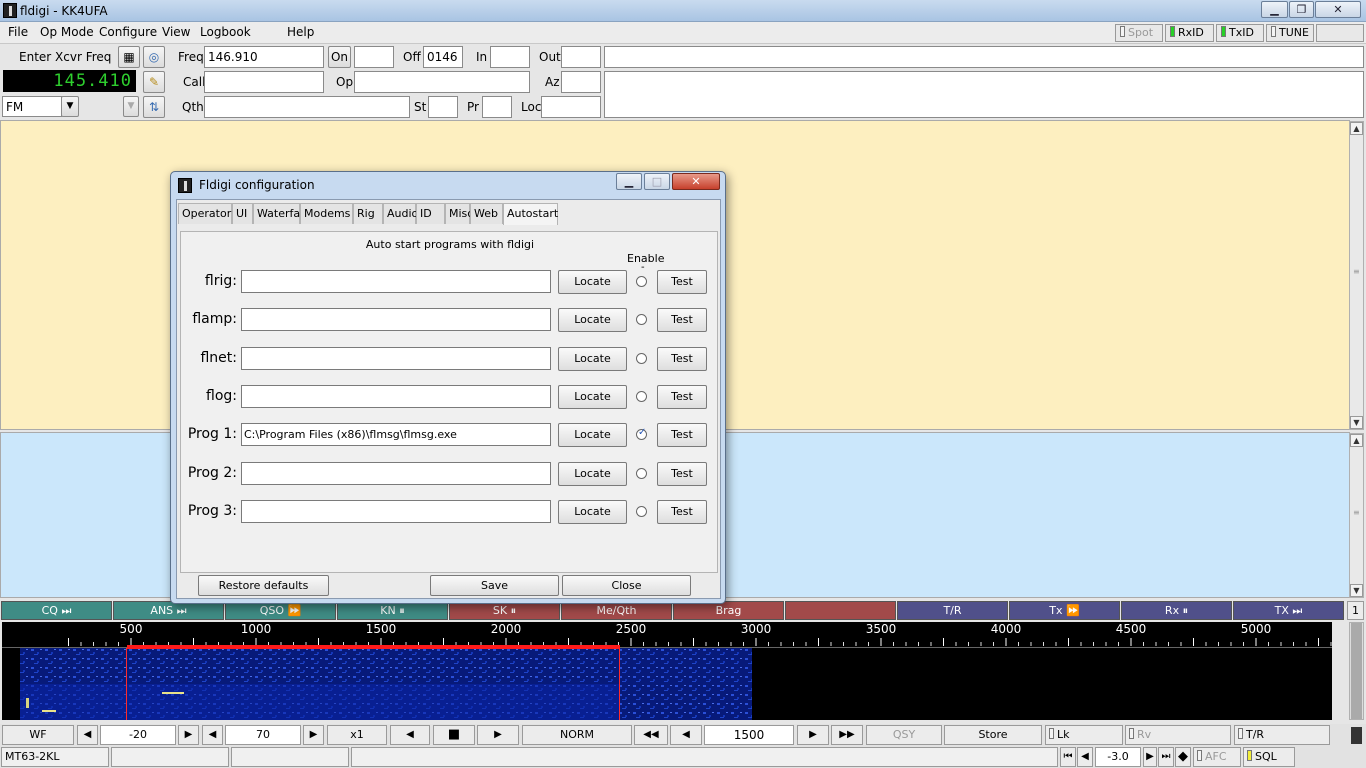 The height and width of the screenshot is (768, 1366). I want to click on off-time-field: 0146, so click(443, 57).